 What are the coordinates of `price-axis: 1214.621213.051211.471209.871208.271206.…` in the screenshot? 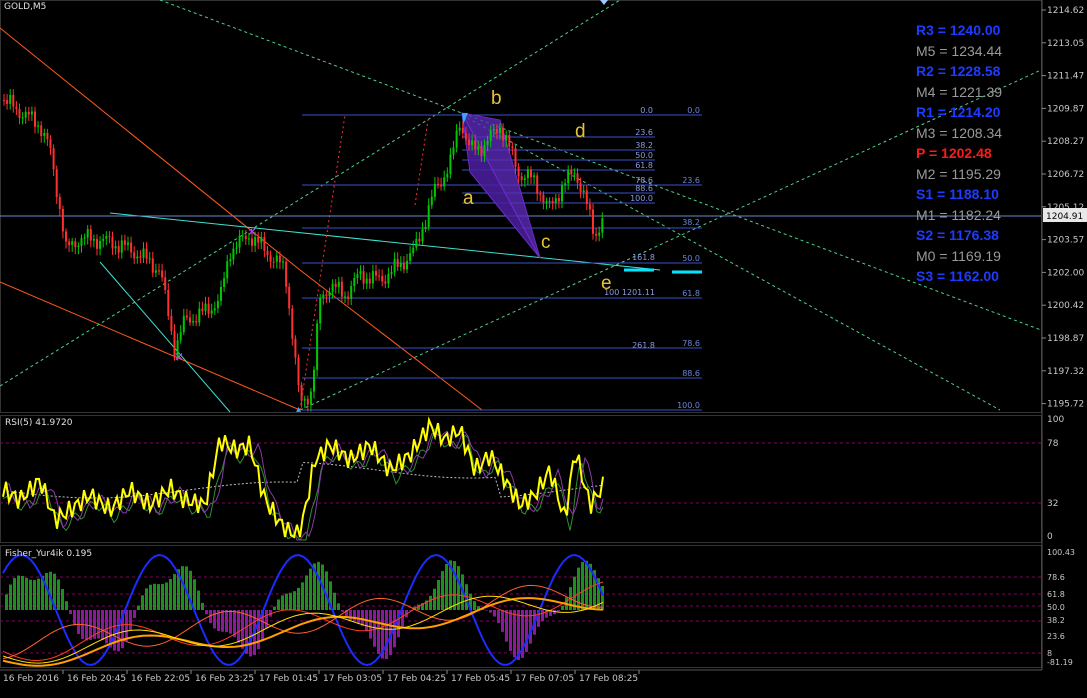 It's located at (1063, 335).